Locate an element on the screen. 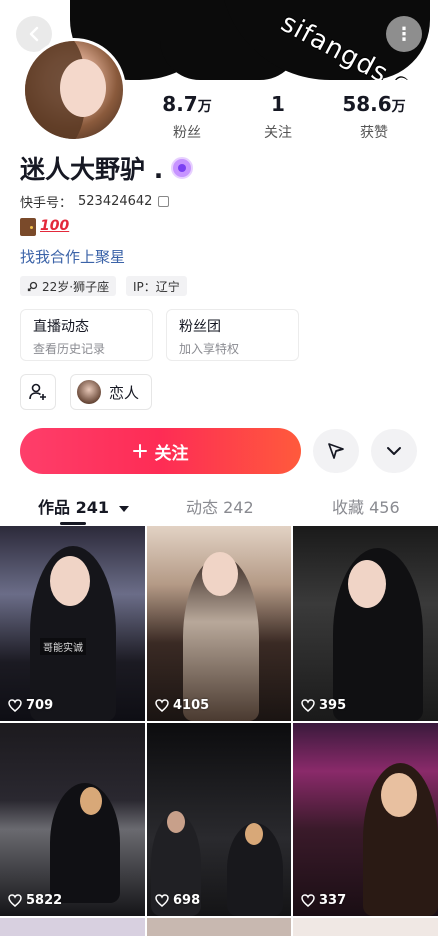 Image resolution: width=438 pixels, height=936 pixels. paper-plane-icon is located at coordinates (336, 451).